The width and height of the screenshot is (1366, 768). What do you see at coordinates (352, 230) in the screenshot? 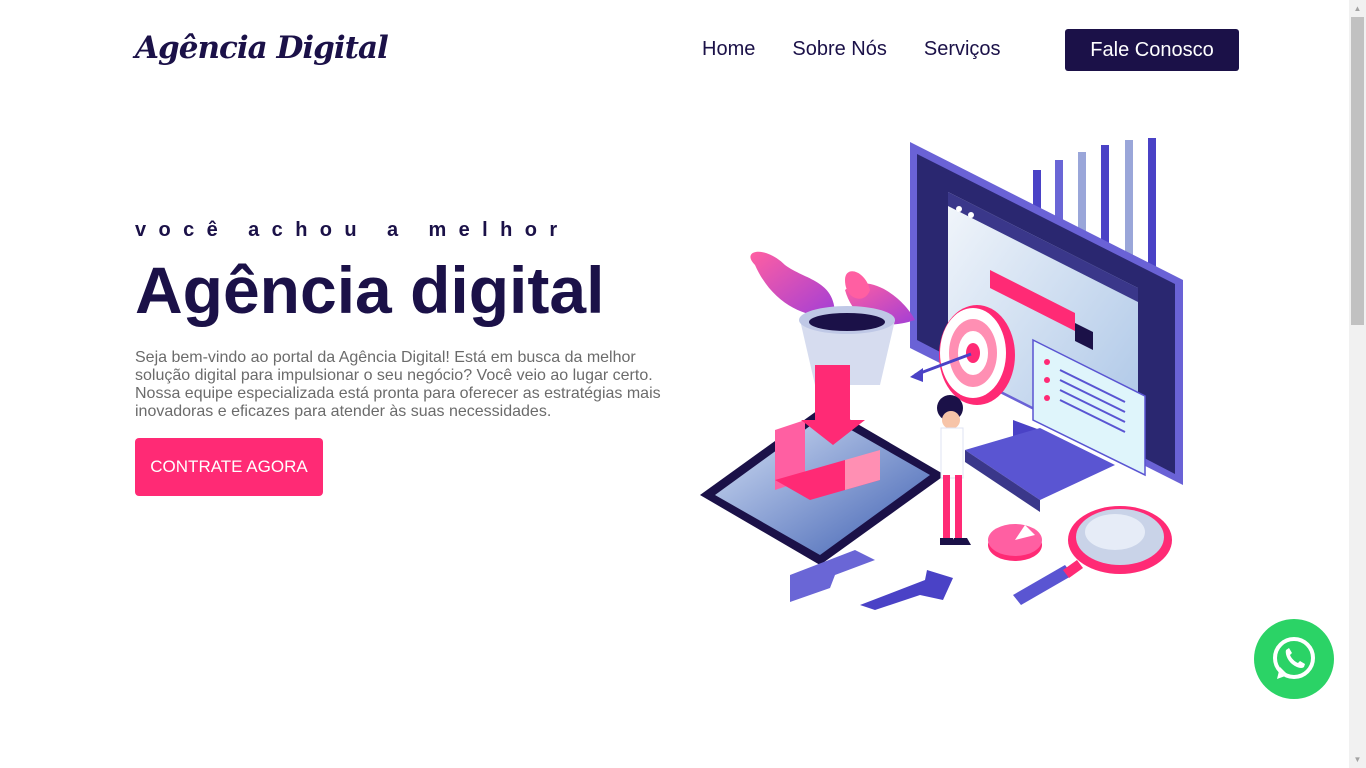
I see `hero-eyebrow: você achou a melhor` at bounding box center [352, 230].